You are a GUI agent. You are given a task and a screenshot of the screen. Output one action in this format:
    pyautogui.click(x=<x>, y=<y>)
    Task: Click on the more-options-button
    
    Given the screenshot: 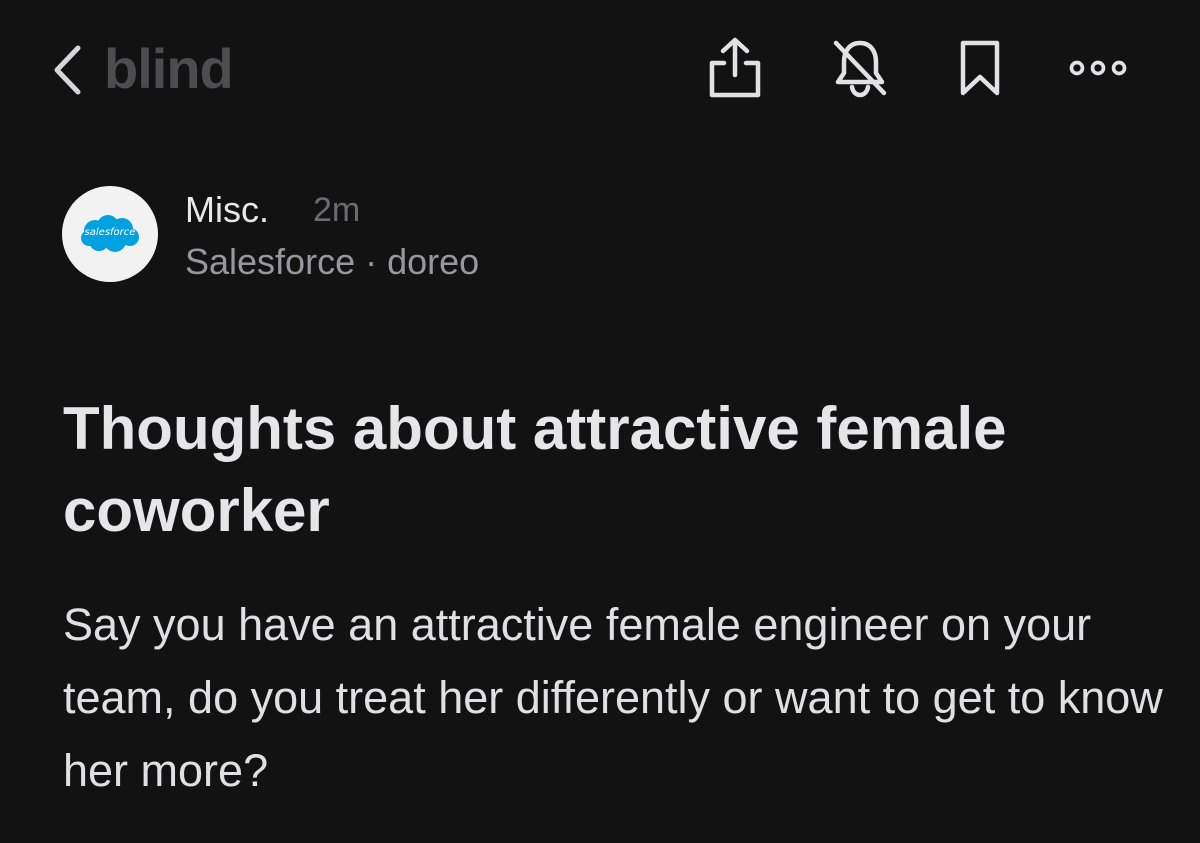 What is the action you would take?
    pyautogui.click(x=1098, y=68)
    